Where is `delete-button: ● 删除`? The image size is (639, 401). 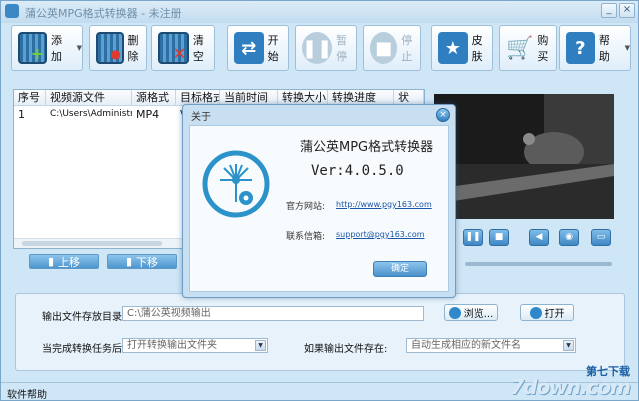
delete-button: ● 删除 is located at coordinates (118, 48).